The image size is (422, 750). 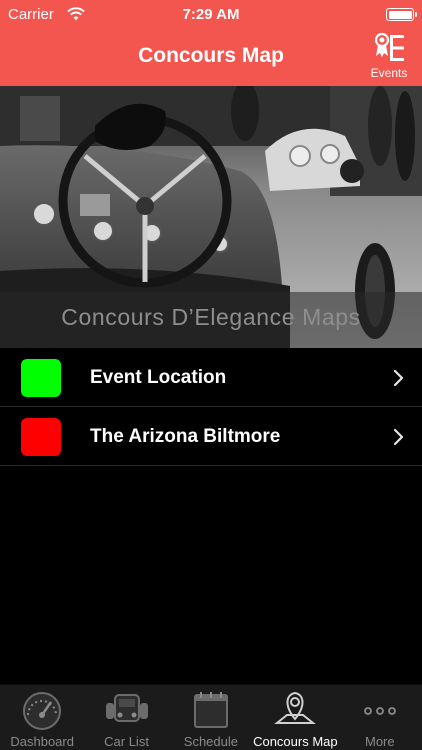 I want to click on list-item-label: The Arizona Biltmore, so click(x=185, y=436).